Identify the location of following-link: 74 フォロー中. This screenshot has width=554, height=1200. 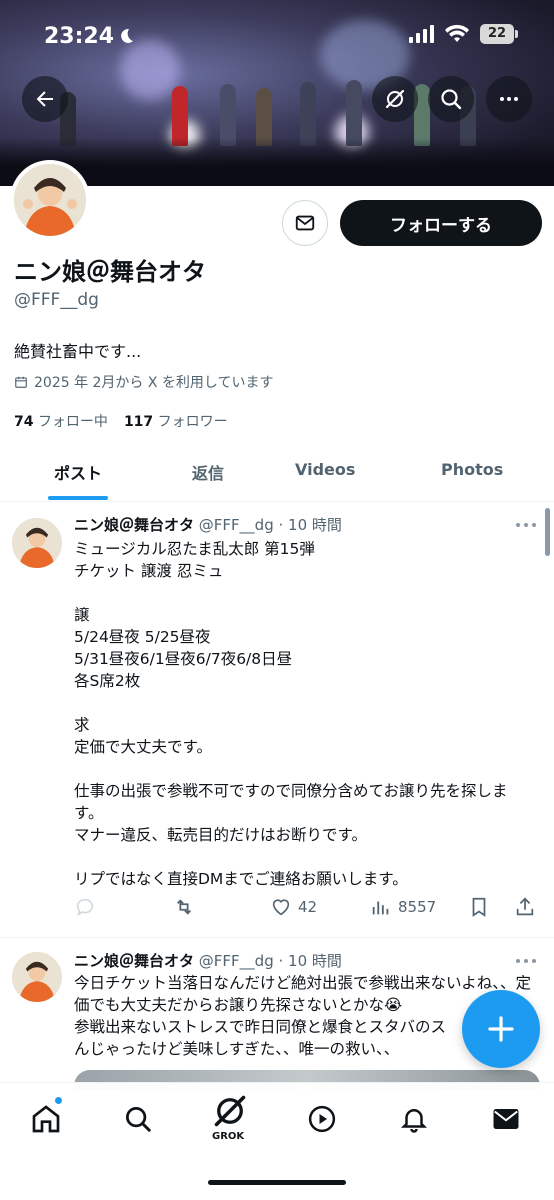
(61, 421).